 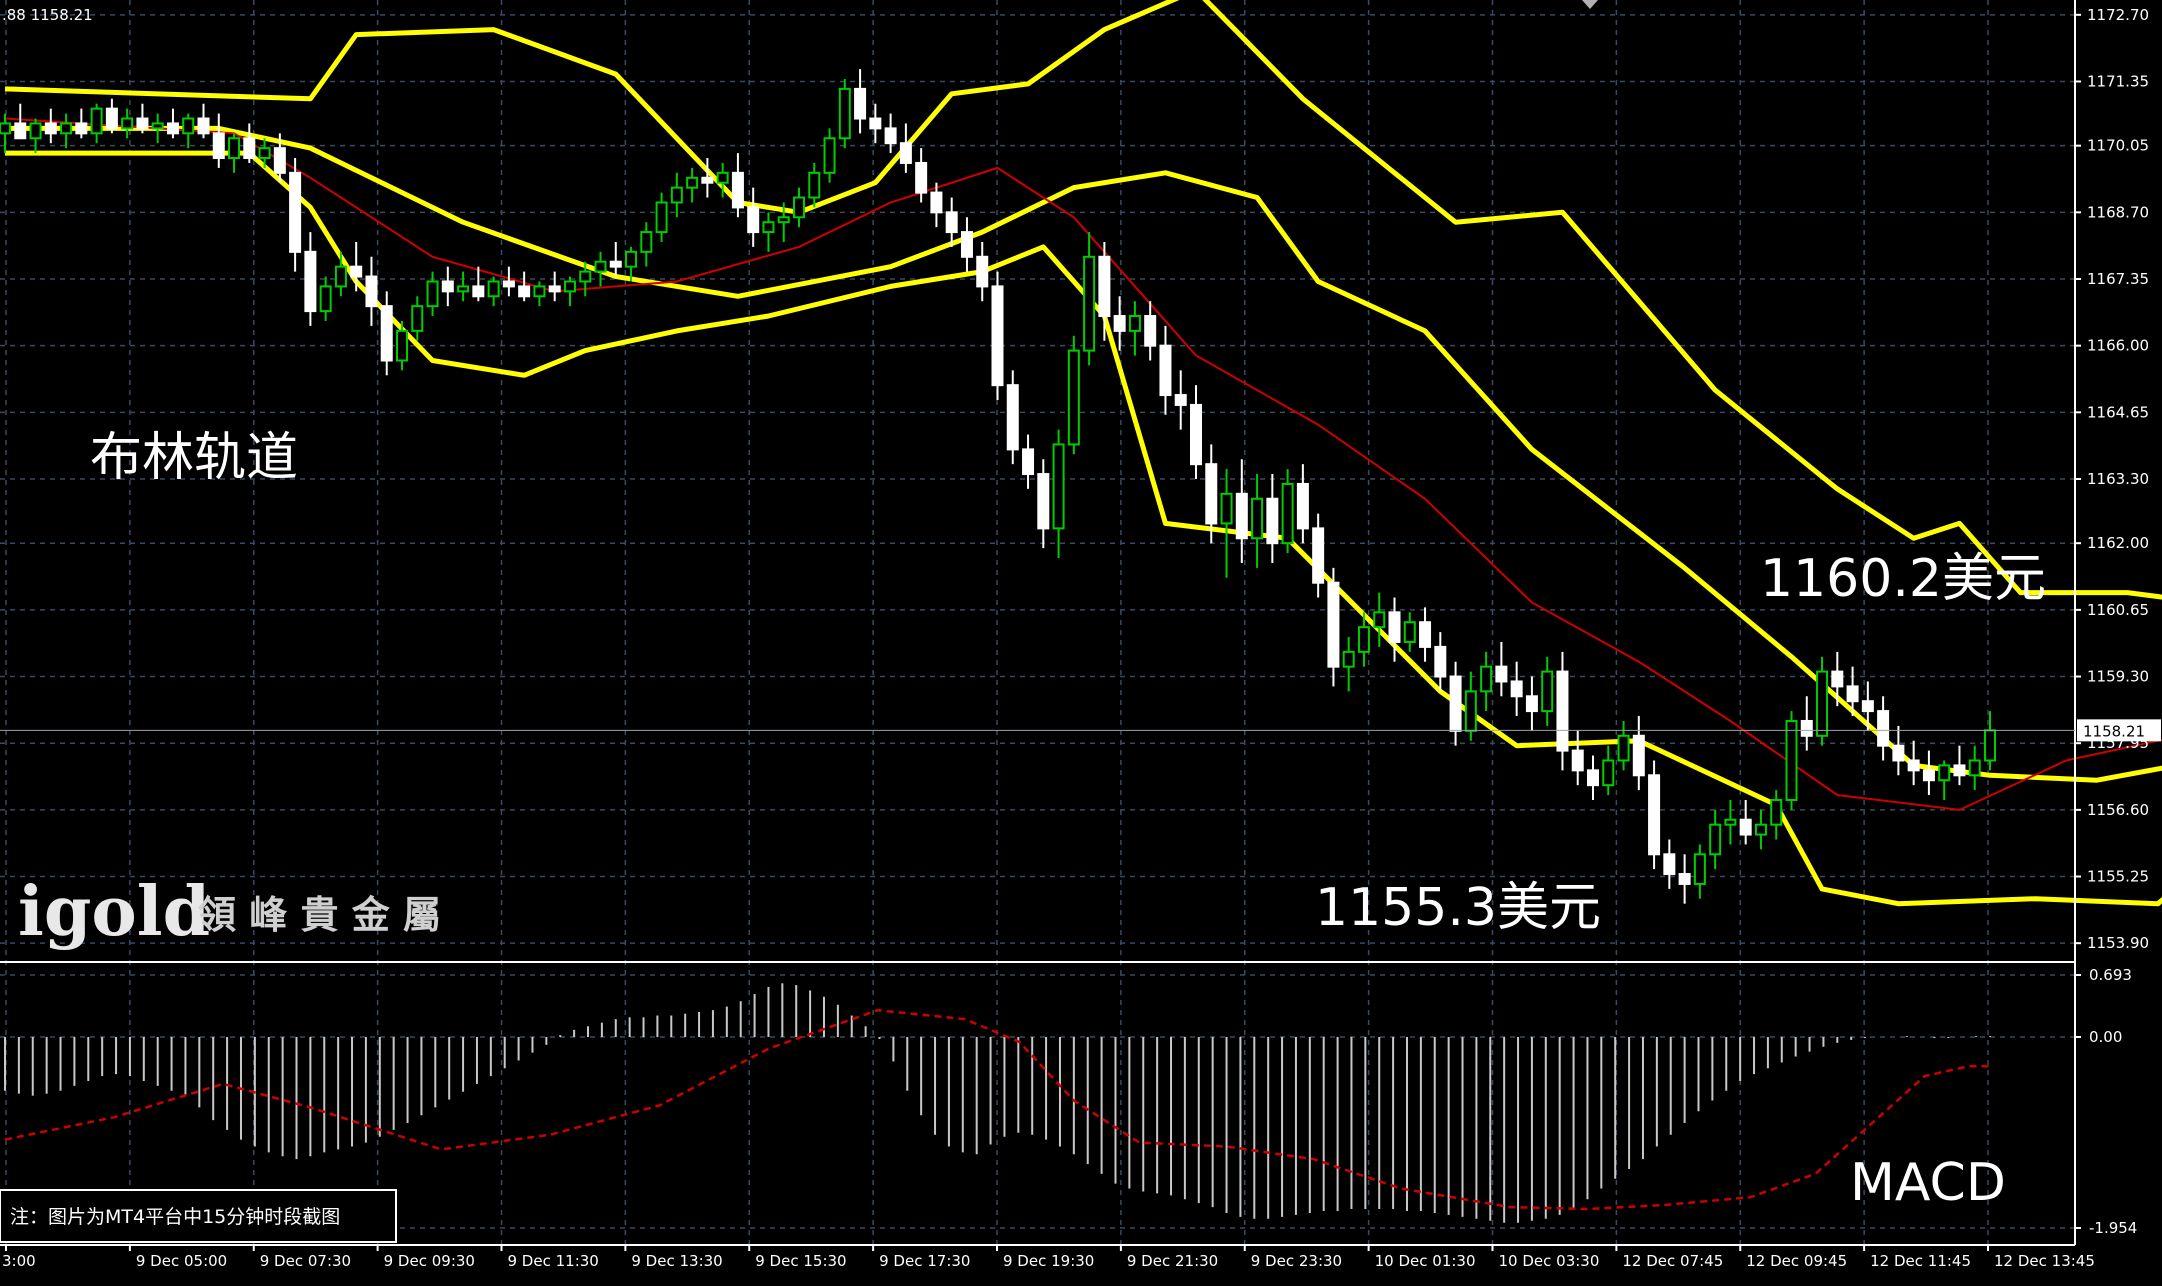 I want to click on time-tick-label: 12 Dec 13:45, so click(x=2044, y=1261).